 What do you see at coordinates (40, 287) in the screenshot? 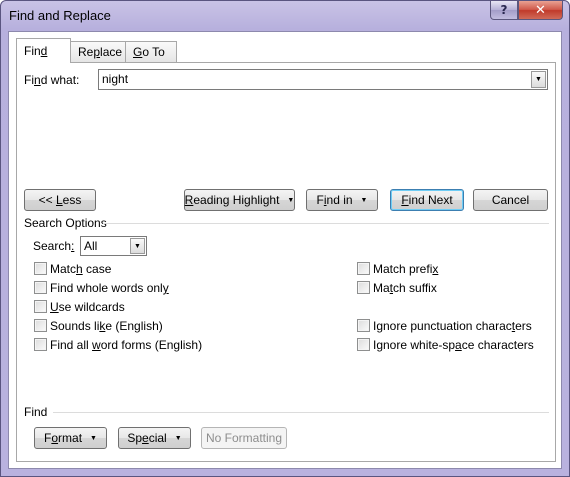
I see `whole-words-checkbox` at bounding box center [40, 287].